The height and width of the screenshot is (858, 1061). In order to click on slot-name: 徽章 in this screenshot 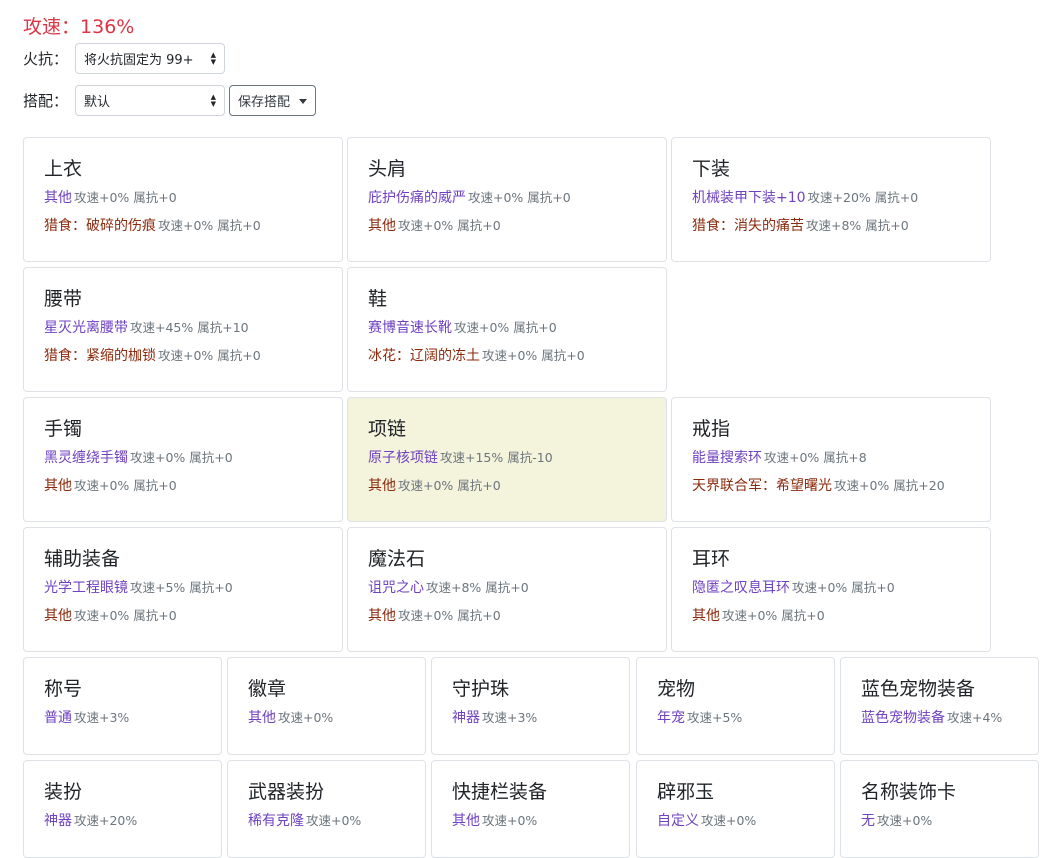, I will do `click(267, 689)`.